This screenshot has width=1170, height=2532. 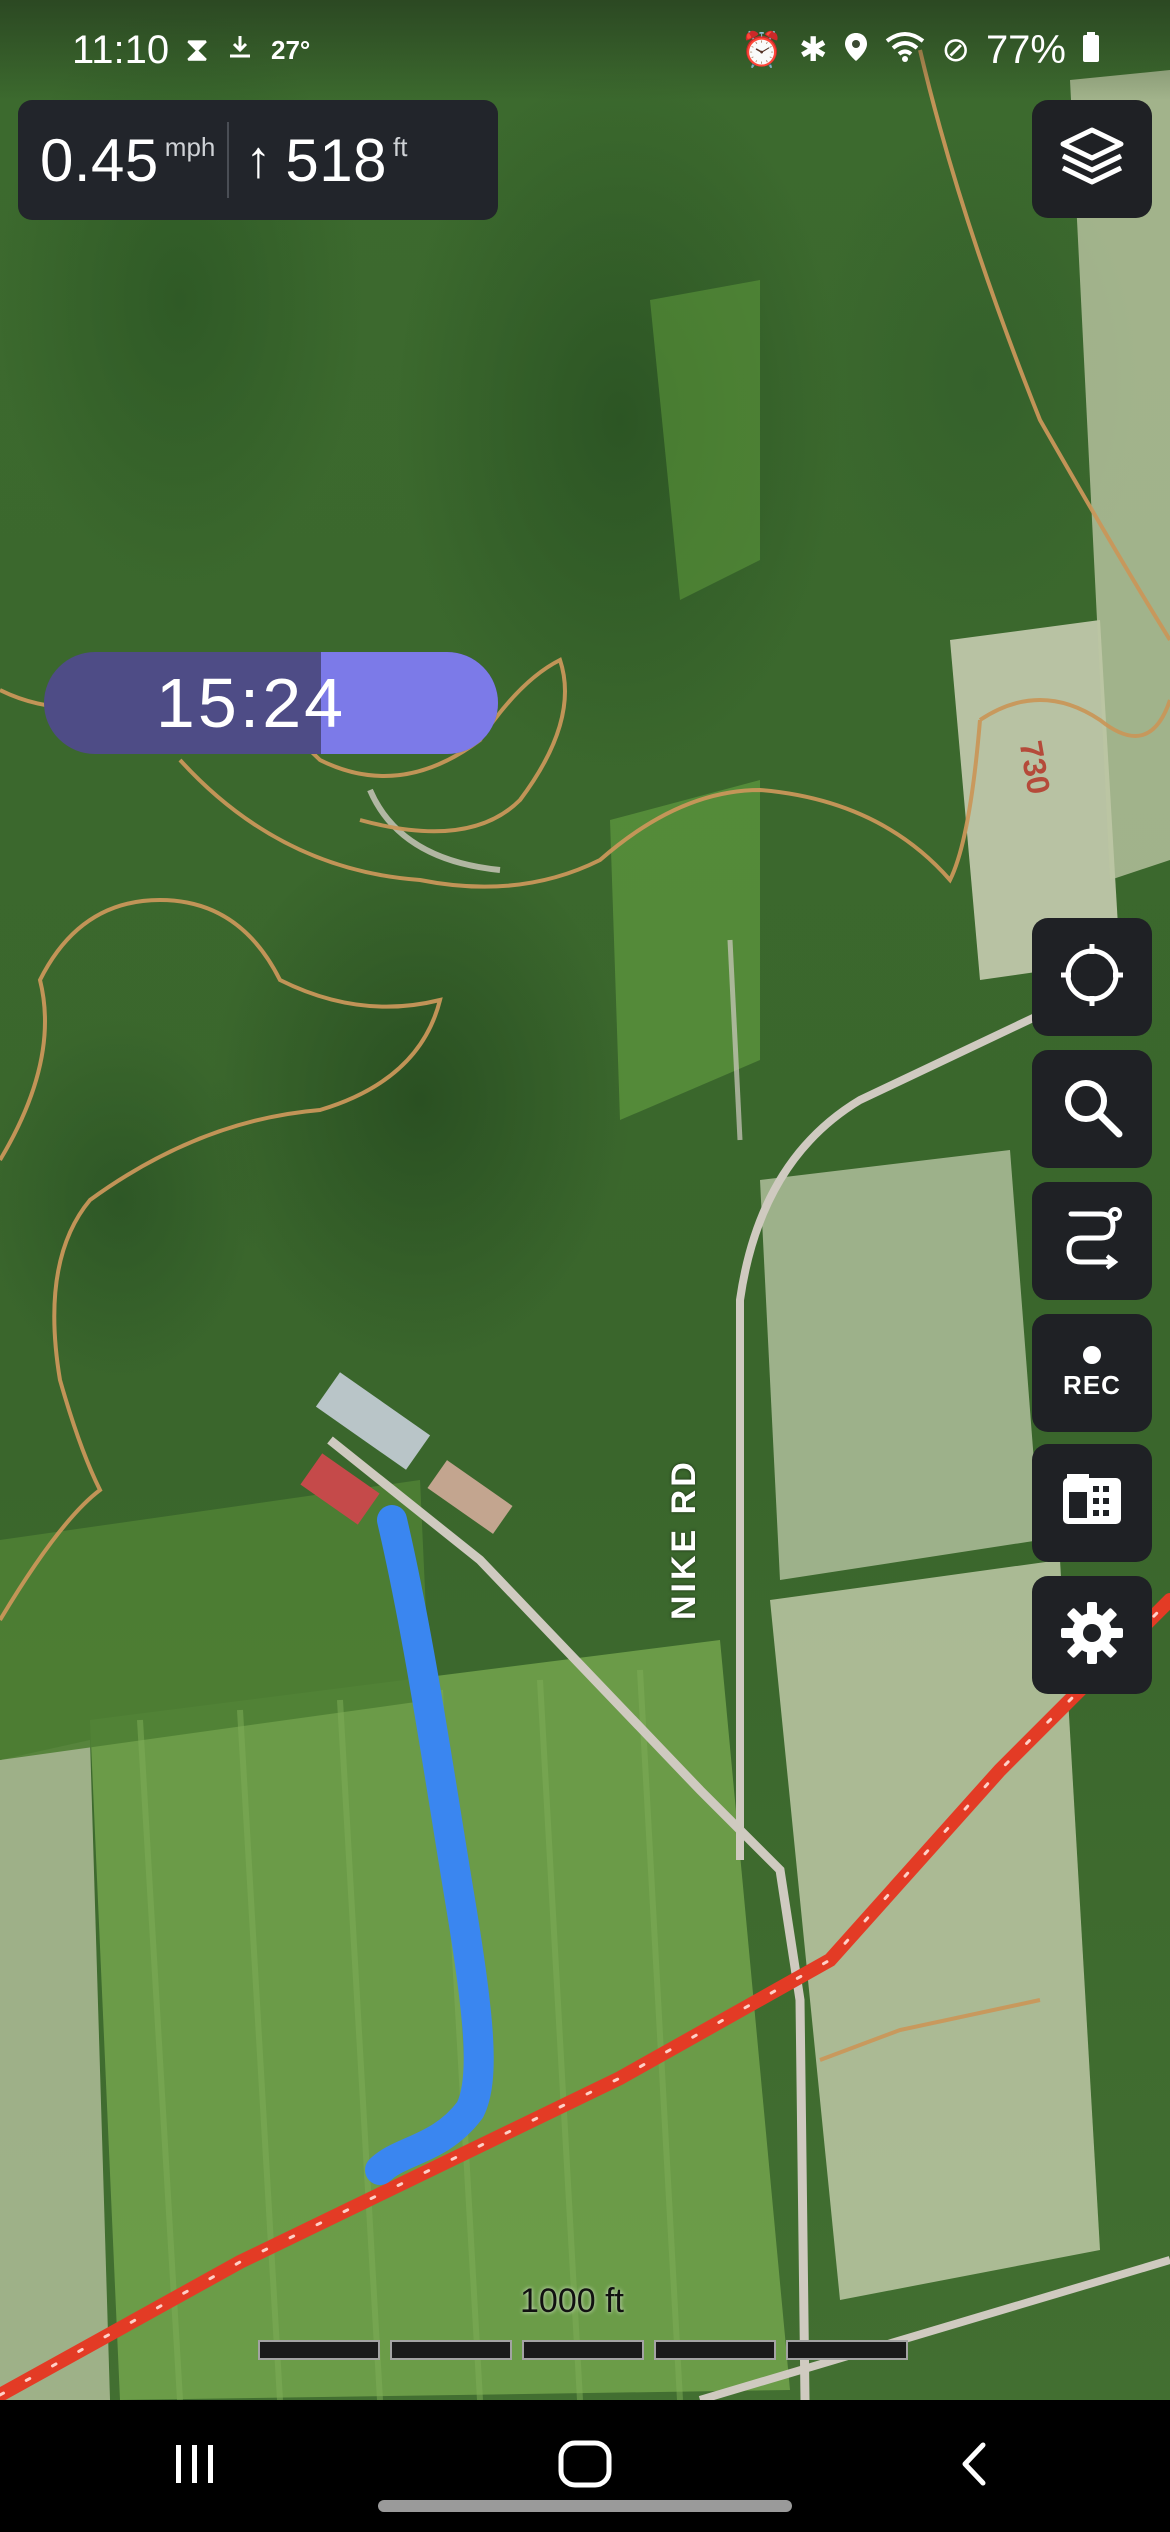 I want to click on recents-button, so click(x=195, y=2466).